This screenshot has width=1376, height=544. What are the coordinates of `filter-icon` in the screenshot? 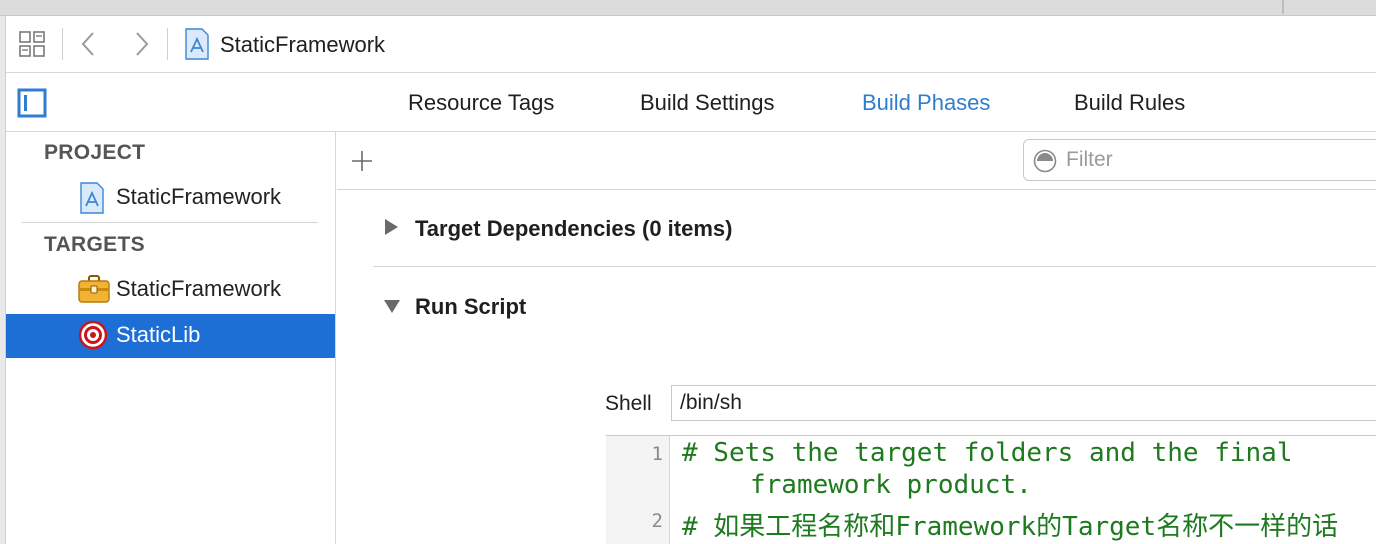 It's located at (1045, 161).